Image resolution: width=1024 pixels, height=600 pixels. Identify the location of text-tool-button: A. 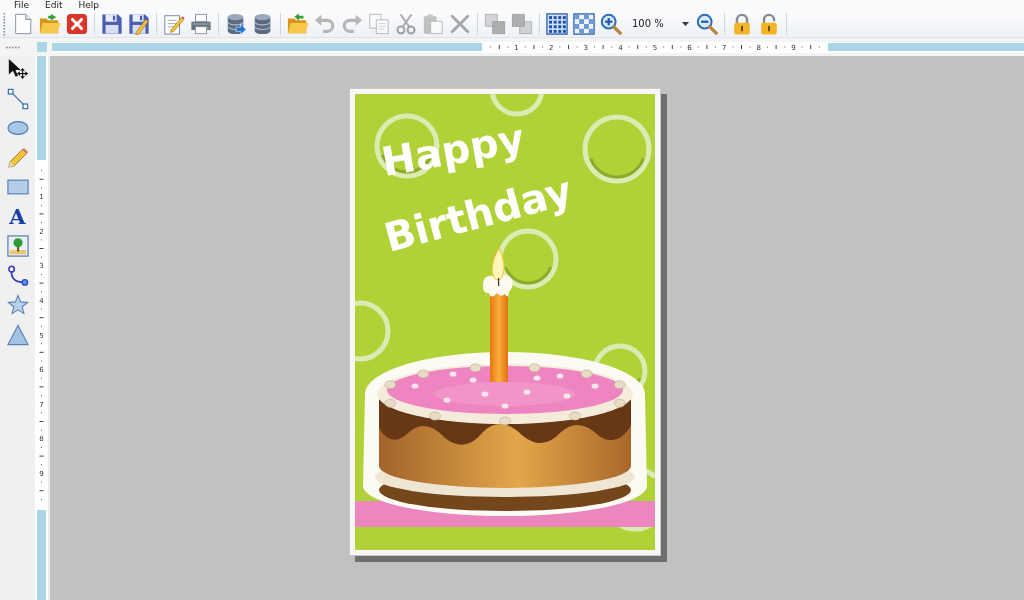
(17, 216).